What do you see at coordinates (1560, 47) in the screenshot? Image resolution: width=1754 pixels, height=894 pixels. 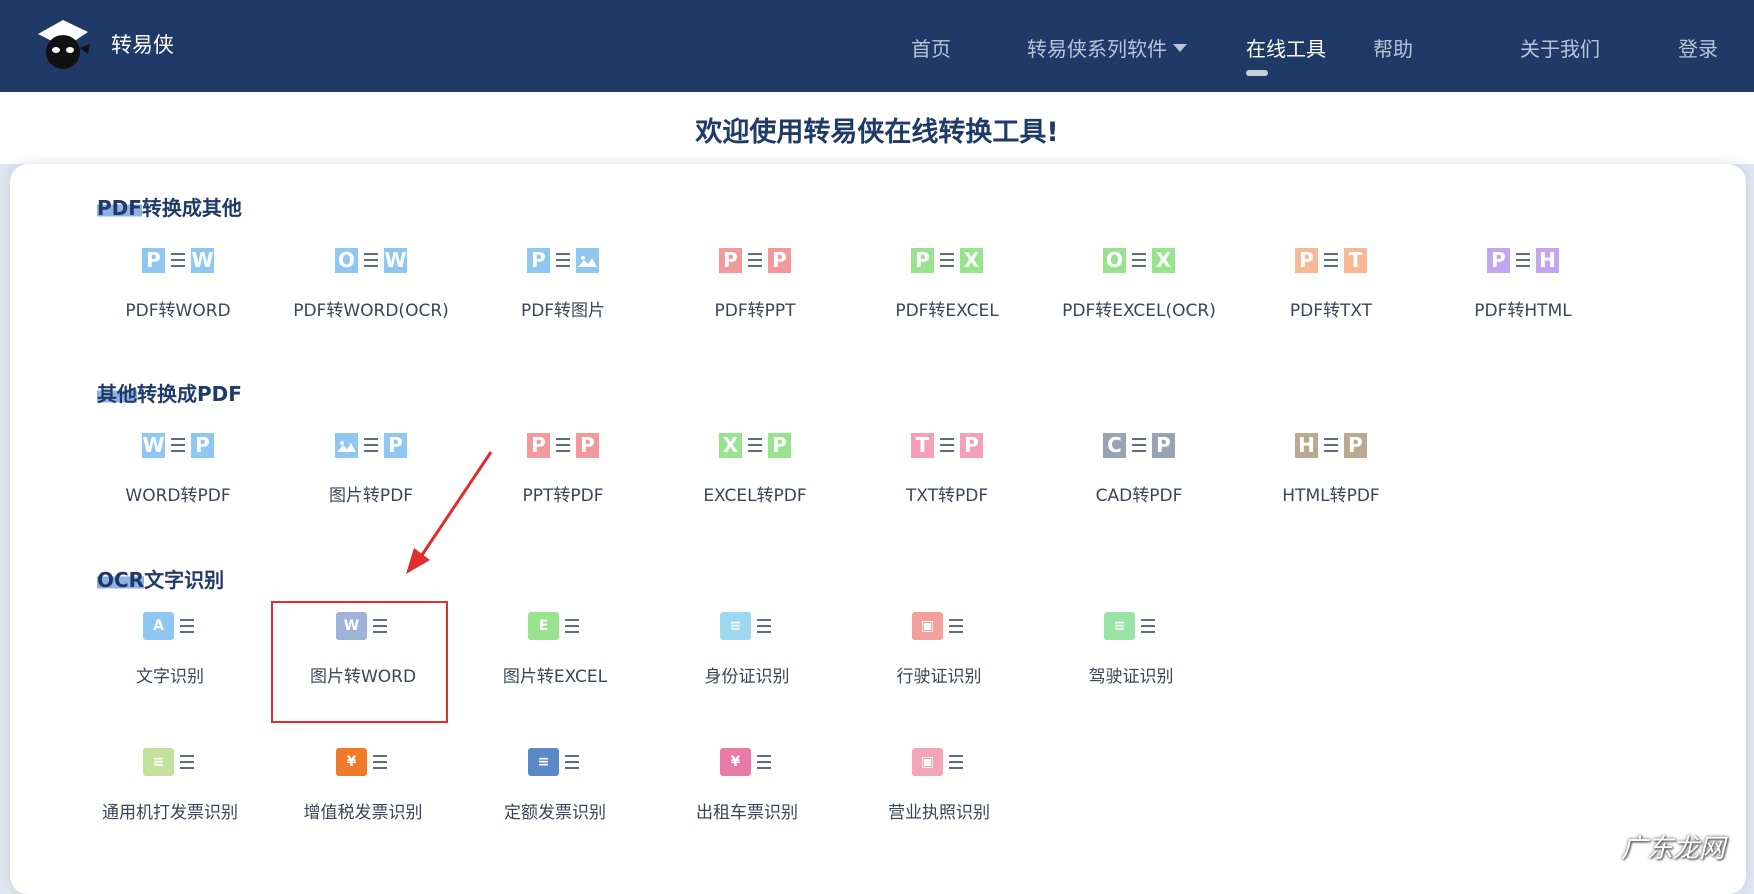 I see `nav-about: 关于我们` at bounding box center [1560, 47].